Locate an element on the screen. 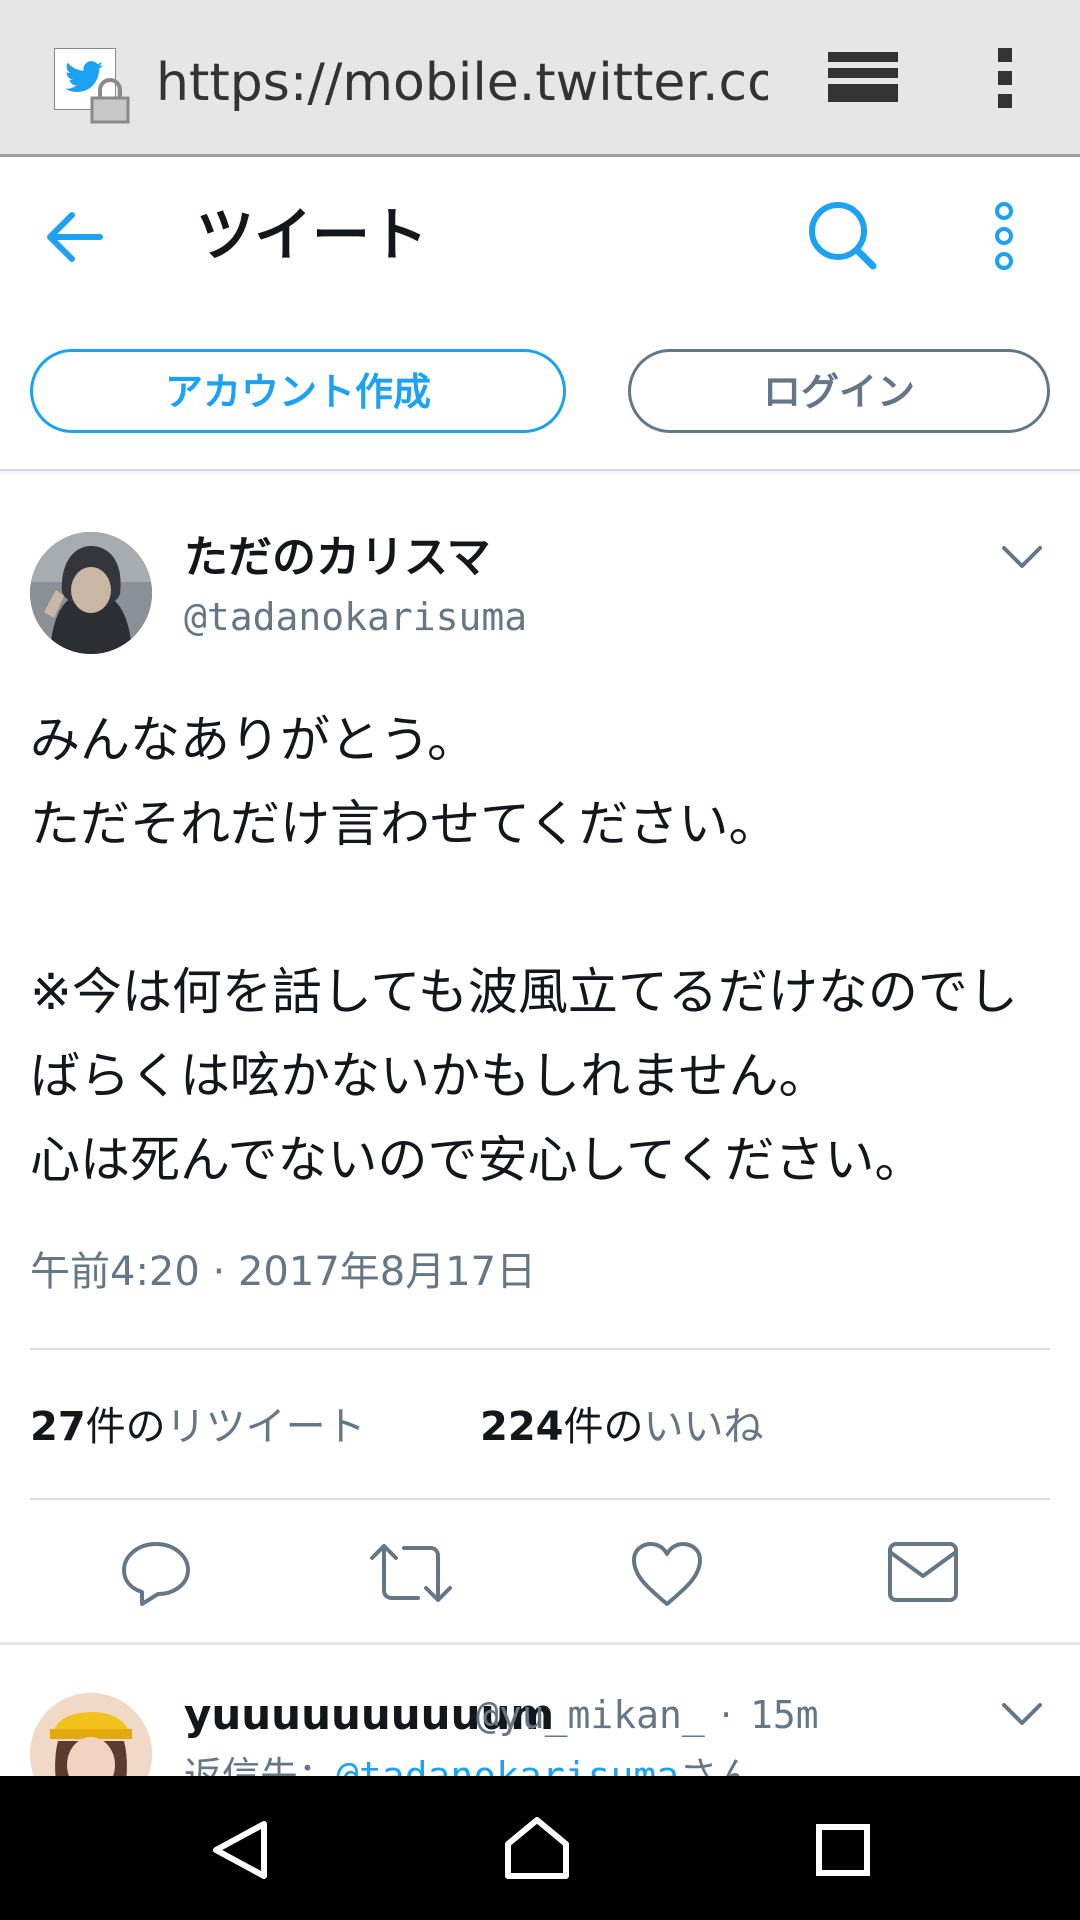  browser-toolbar: https://mobile.twitter.com is located at coordinates (540, 78).